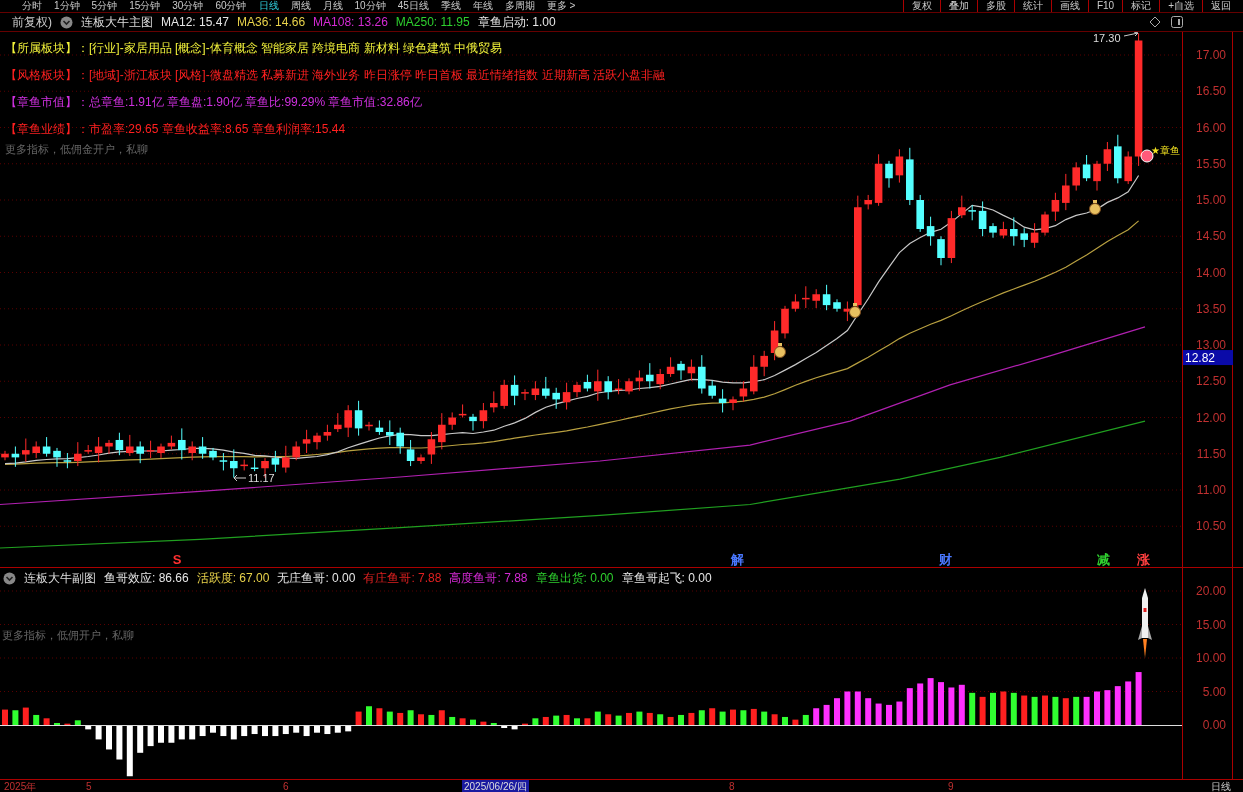 The image size is (1243, 792). I want to click on low-price-label: 11.17, so click(261, 478).